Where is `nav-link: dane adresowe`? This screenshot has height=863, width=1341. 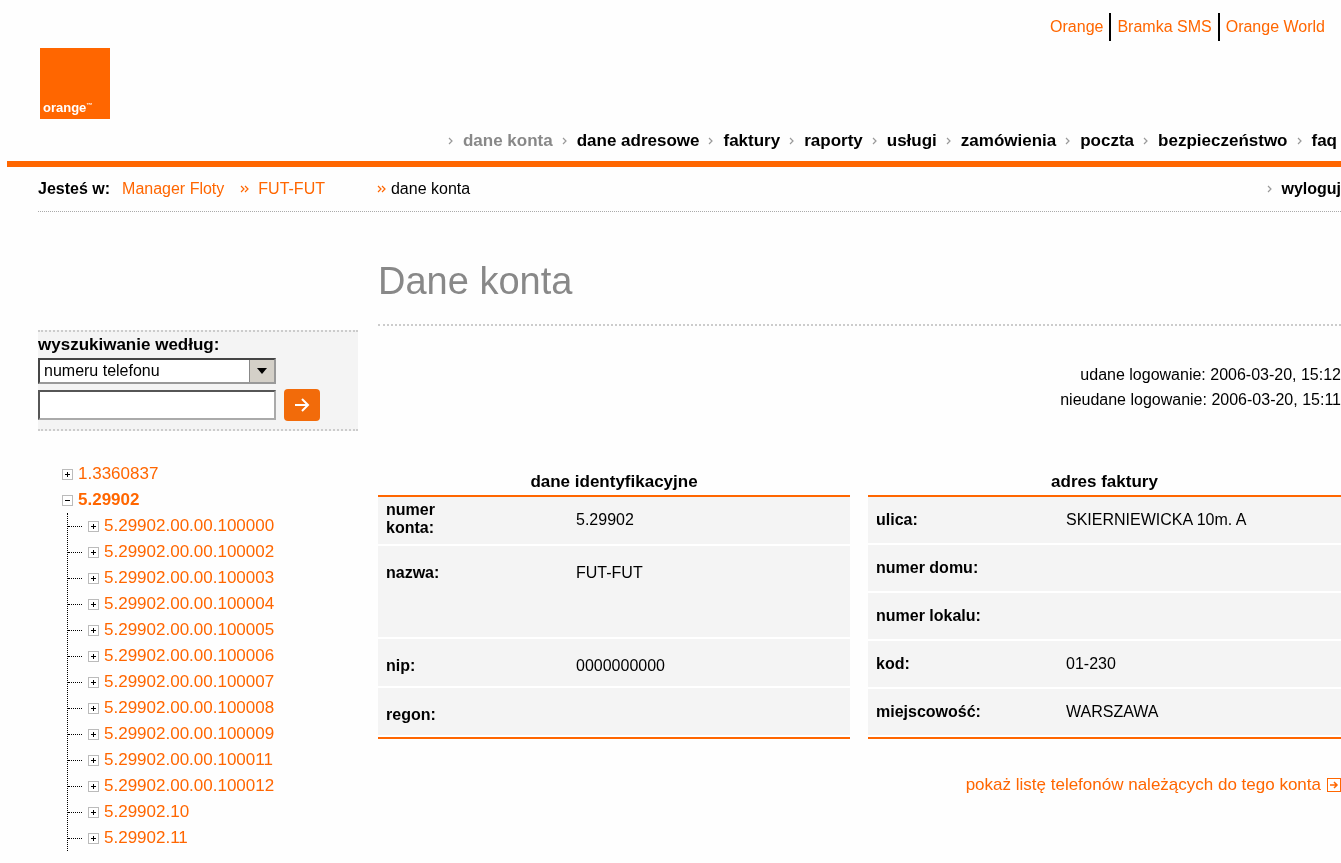
nav-link: dane adresowe is located at coordinates (638, 141).